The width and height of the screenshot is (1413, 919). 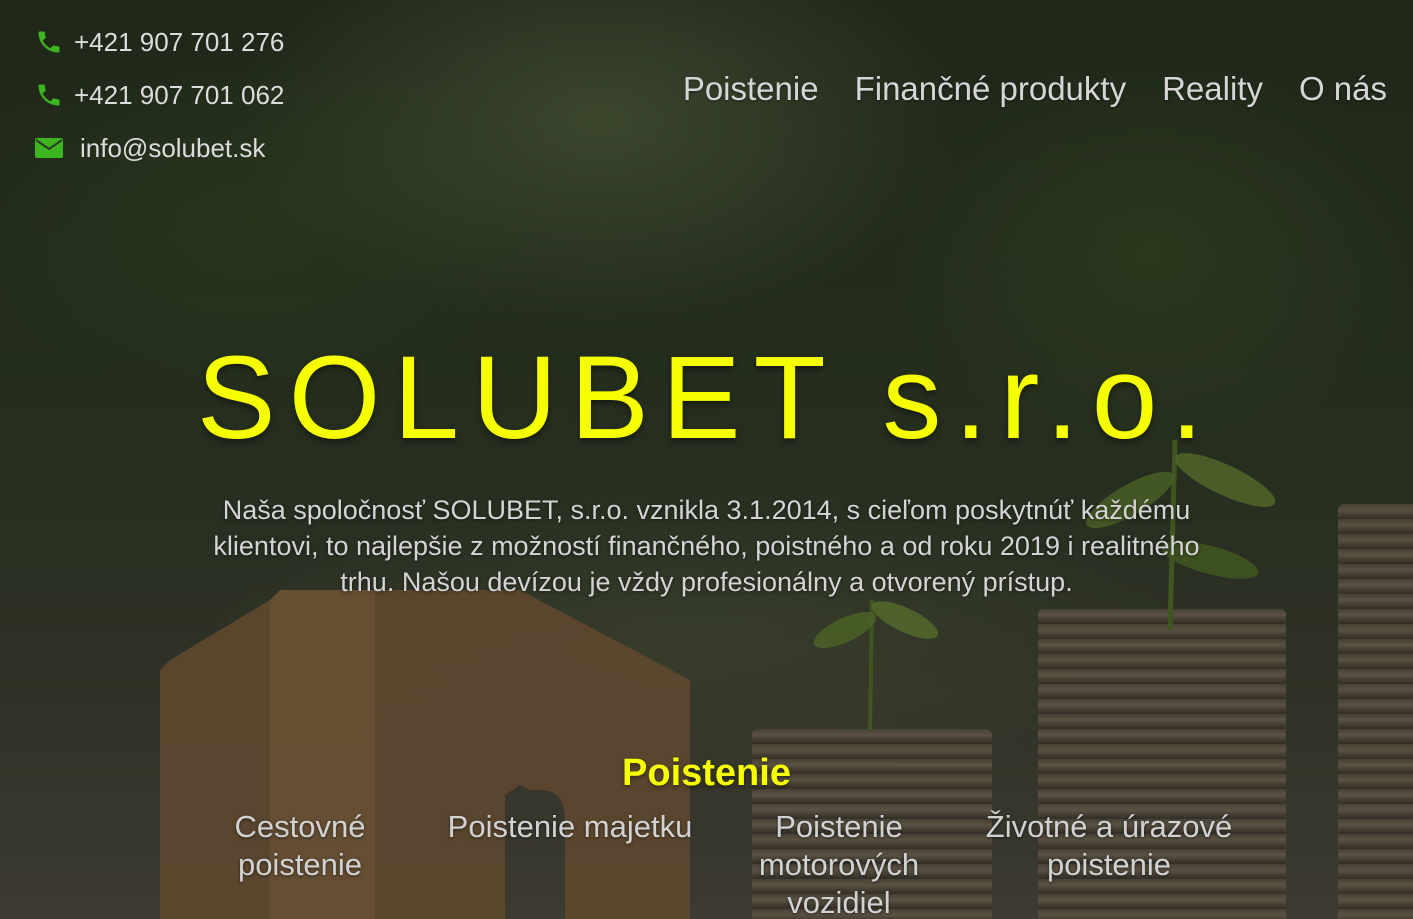 What do you see at coordinates (1109, 846) in the screenshot?
I see `service-zivotne-a-urazove-poistenie: Životné a úrazové poistenie` at bounding box center [1109, 846].